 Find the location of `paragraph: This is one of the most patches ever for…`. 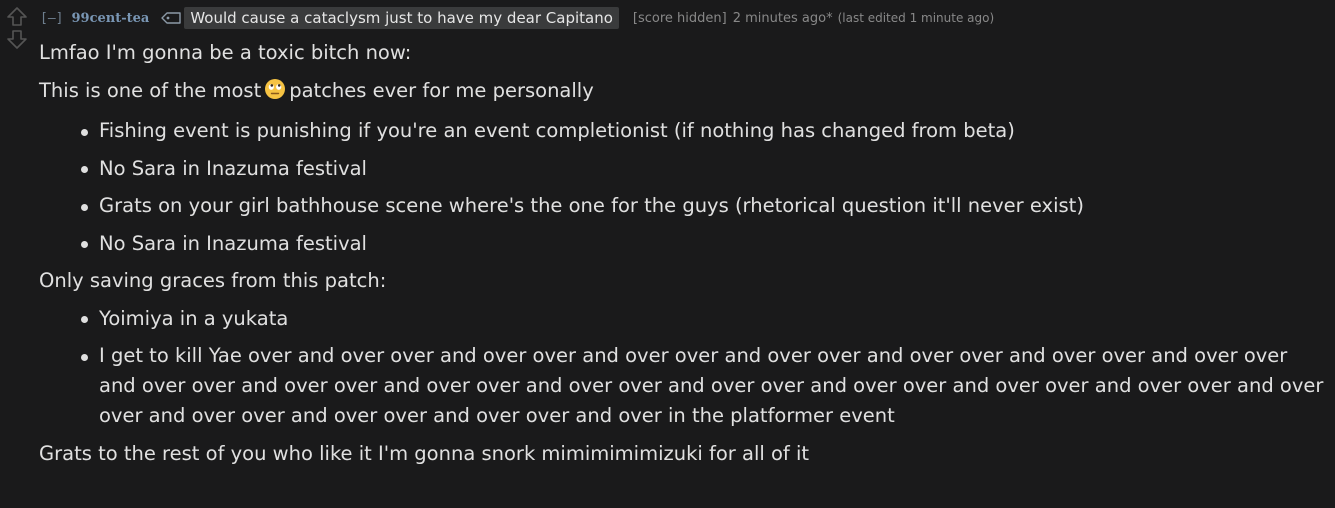

paragraph: This is one of the most patches ever for… is located at coordinates (684, 92).